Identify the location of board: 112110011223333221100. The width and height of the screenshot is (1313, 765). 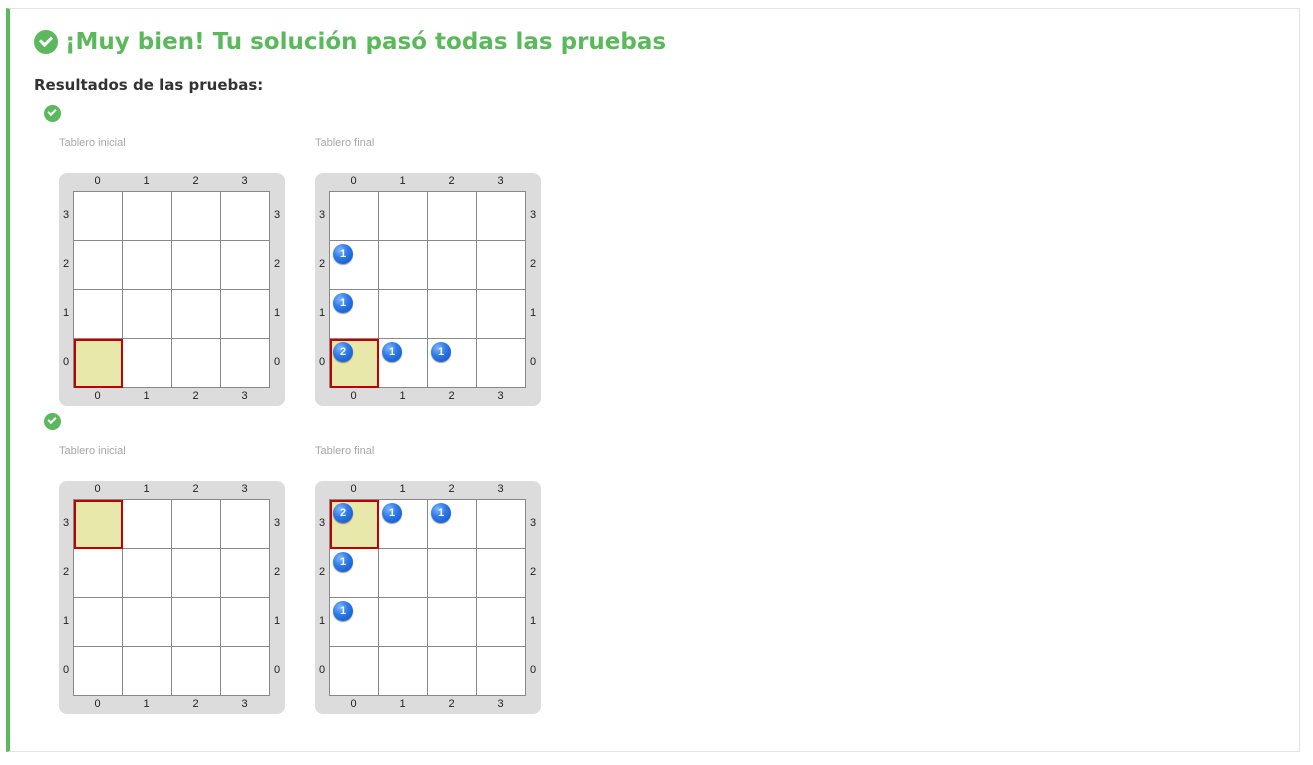
(428, 289).